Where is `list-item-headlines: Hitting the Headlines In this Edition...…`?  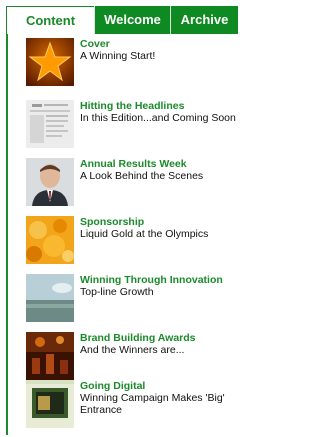
list-item-headlines: Hitting the Headlines In this Edition...… is located at coordinates (123, 125).